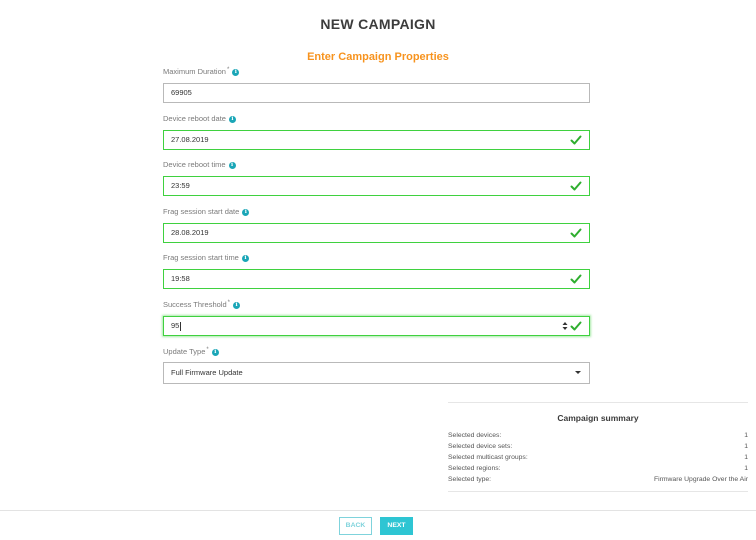 This screenshot has height=540, width=756. I want to click on chevron-down-icon, so click(578, 372).